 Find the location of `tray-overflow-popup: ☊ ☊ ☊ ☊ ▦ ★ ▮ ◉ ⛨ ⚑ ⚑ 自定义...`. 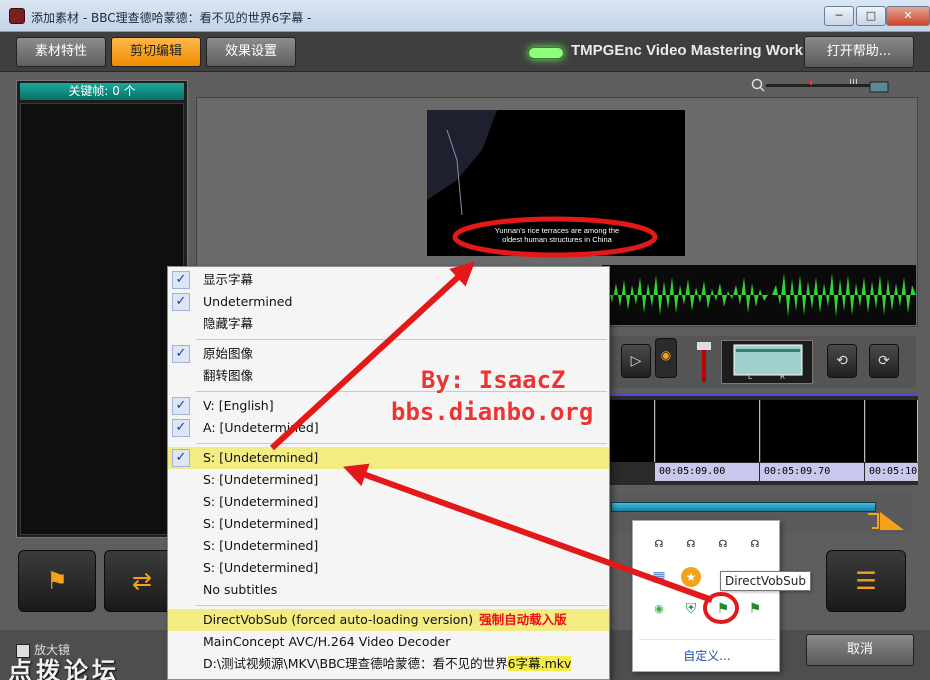

tray-overflow-popup: ☊ ☊ ☊ ☊ ▦ ★ ▮ ◉ ⛨ ⚑ ⚑ 自定义... is located at coordinates (706, 596).